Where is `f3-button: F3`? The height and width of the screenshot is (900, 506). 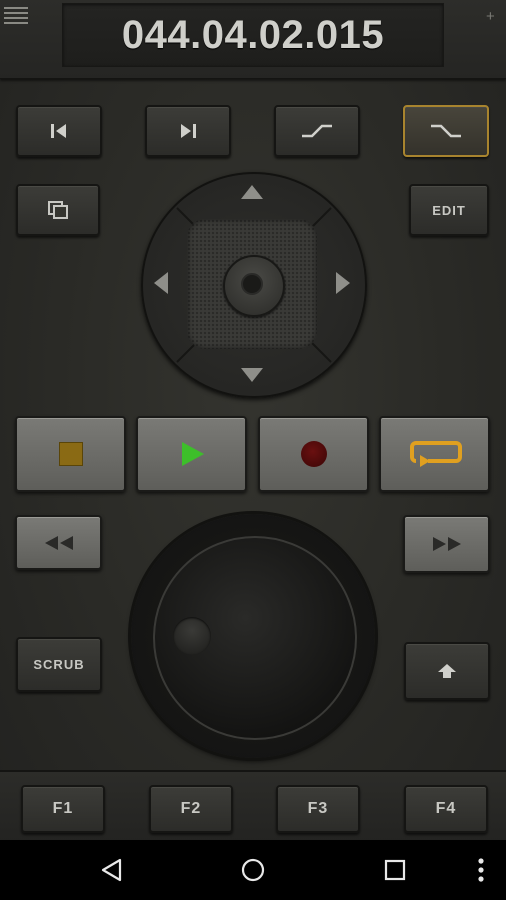
f3-button: F3 is located at coordinates (318, 809).